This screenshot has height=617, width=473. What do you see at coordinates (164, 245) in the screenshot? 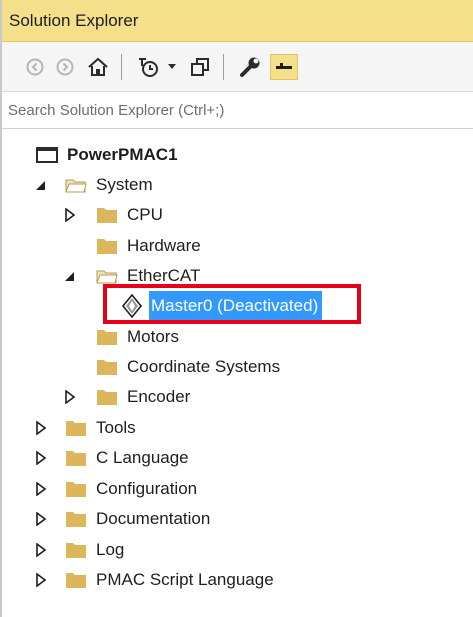
I see `tree-item-label: Hardware` at bounding box center [164, 245].